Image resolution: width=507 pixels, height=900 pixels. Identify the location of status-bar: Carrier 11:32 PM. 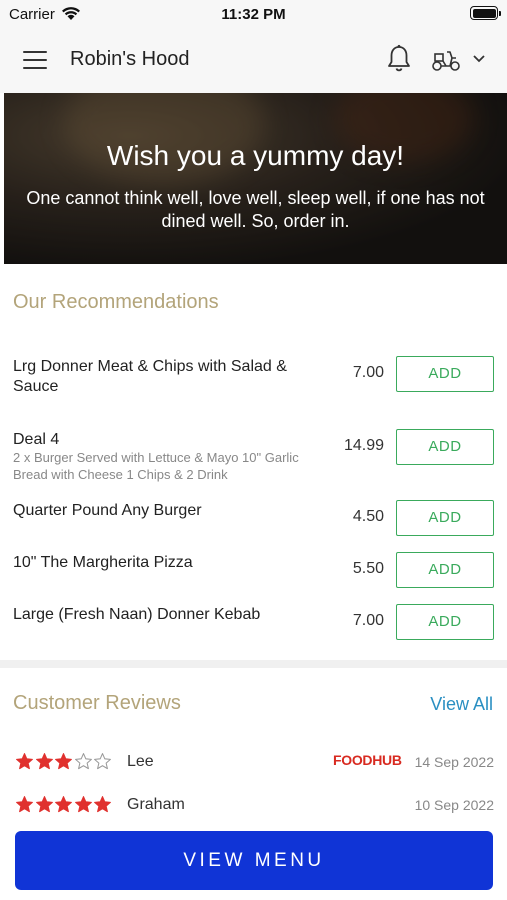
(253, 14).